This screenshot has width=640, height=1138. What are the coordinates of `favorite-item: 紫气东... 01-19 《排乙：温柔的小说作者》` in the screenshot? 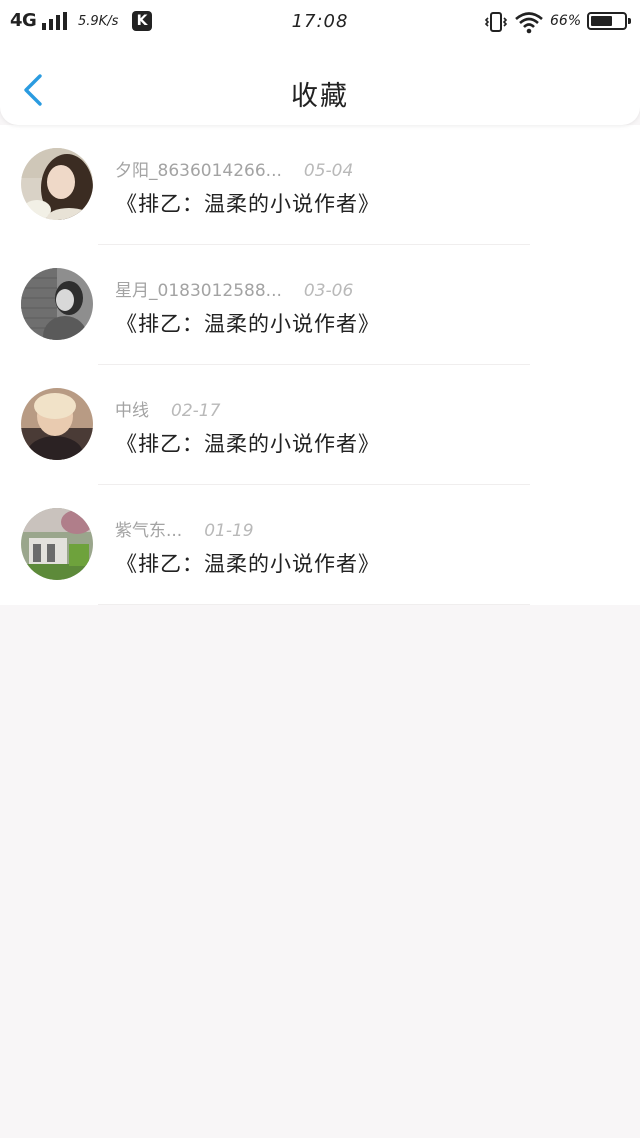 It's located at (320, 545).